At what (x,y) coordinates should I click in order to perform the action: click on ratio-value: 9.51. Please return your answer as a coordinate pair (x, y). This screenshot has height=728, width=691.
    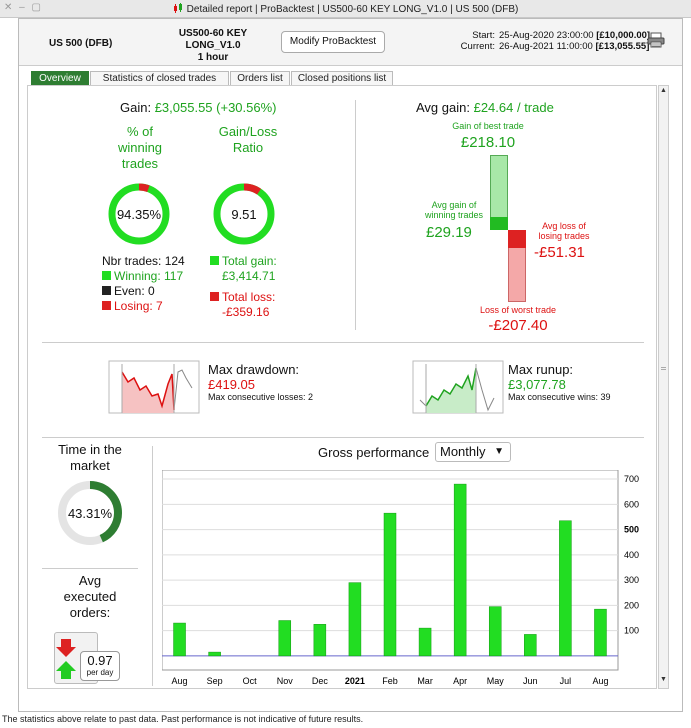
    Looking at the image, I should click on (243, 214).